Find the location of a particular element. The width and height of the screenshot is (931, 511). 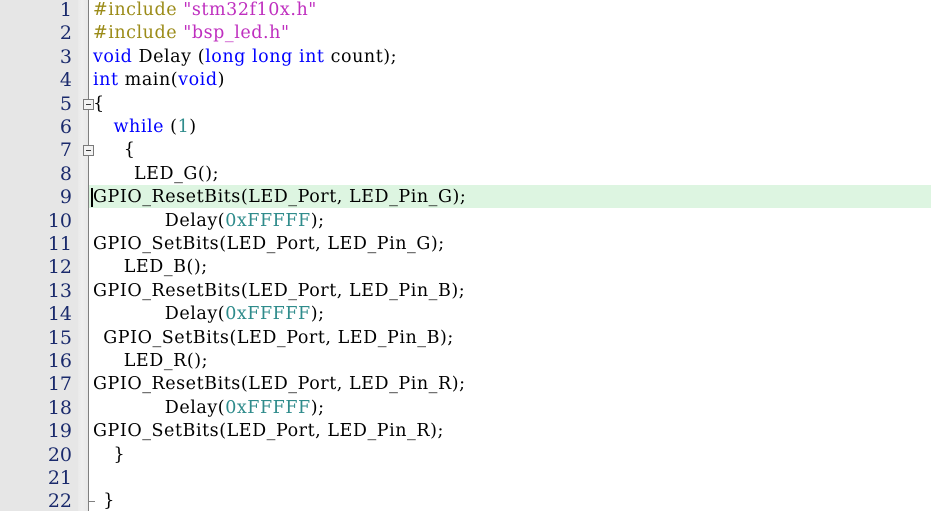

code-text: LED_B(); is located at coordinates (166, 267).